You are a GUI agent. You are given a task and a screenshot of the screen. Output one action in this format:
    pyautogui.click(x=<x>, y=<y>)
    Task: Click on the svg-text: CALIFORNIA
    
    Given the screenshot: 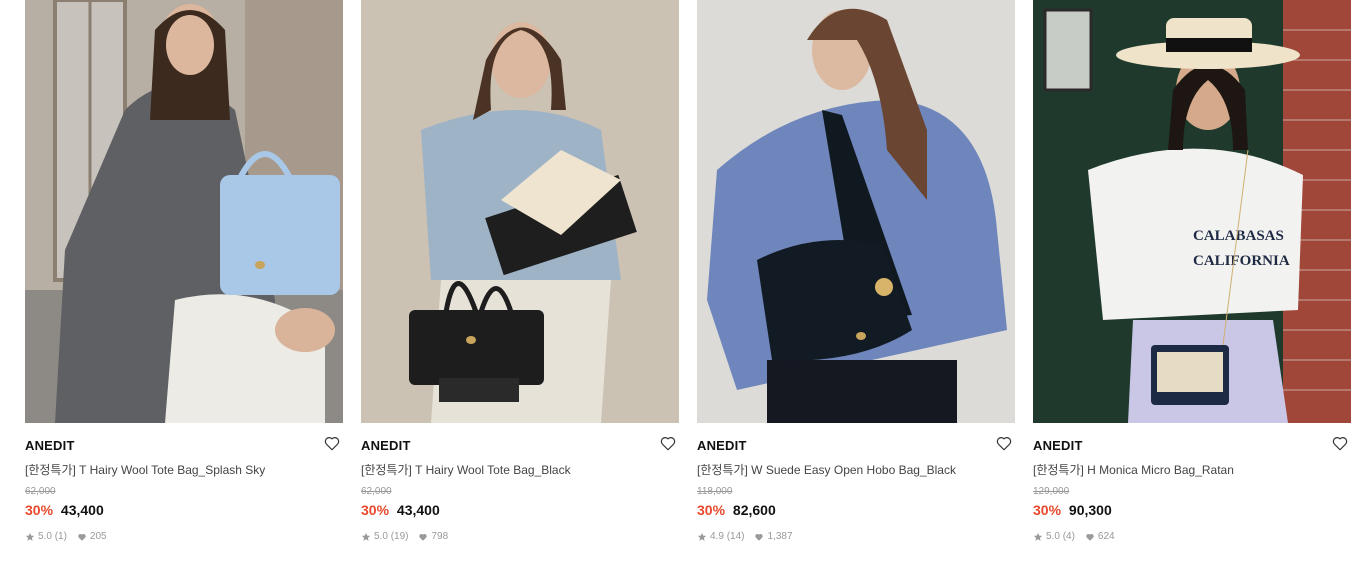 What is the action you would take?
    pyautogui.click(x=1241, y=261)
    